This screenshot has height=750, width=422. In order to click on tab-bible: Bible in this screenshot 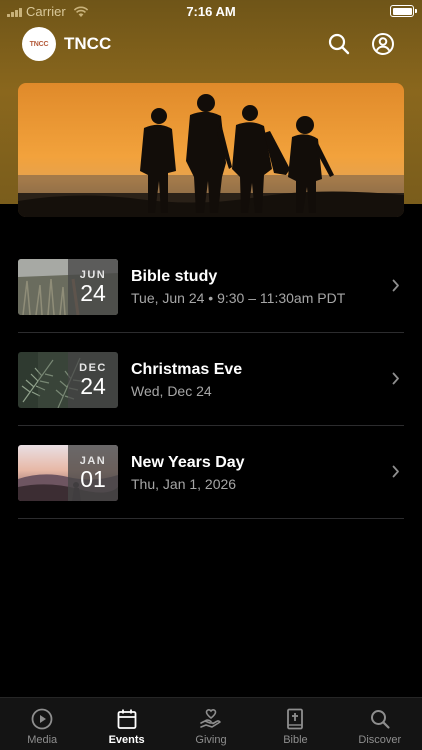, I will do `click(295, 724)`.